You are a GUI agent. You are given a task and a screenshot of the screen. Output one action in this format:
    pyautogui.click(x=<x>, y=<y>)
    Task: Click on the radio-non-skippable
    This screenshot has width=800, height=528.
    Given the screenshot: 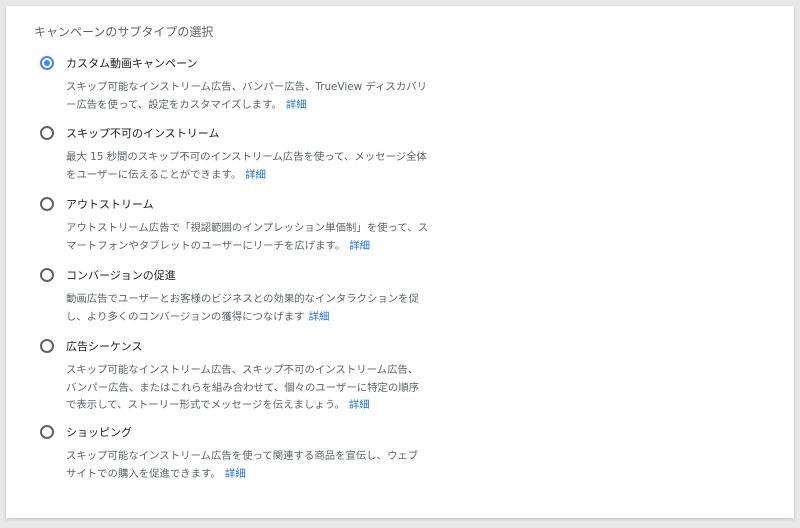 What is the action you would take?
    pyautogui.click(x=47, y=133)
    